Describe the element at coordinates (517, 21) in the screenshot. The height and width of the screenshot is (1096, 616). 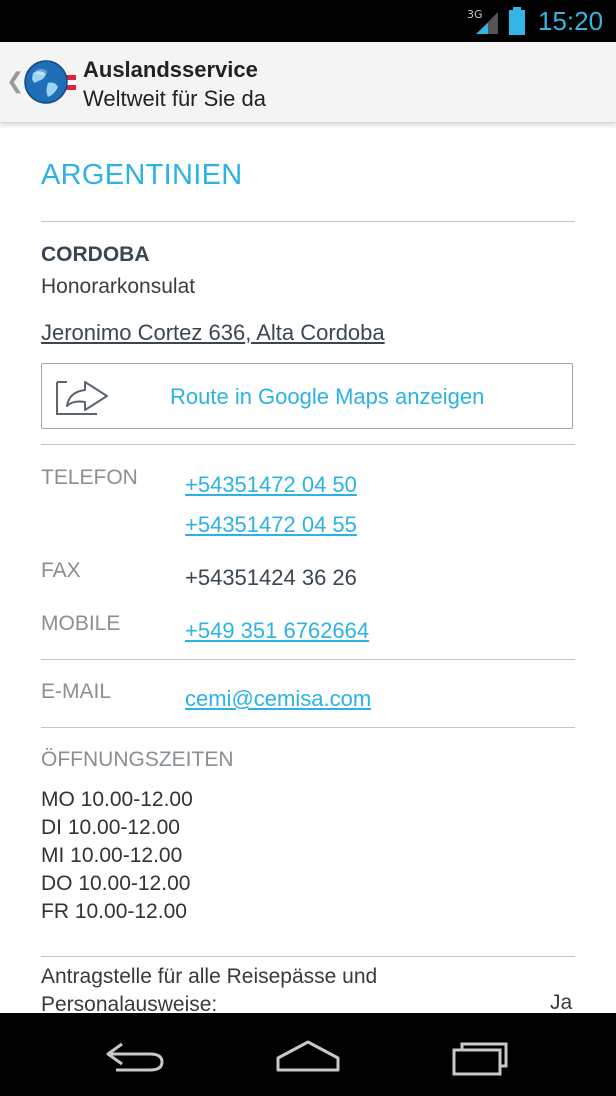
I see `battery-icon` at that location.